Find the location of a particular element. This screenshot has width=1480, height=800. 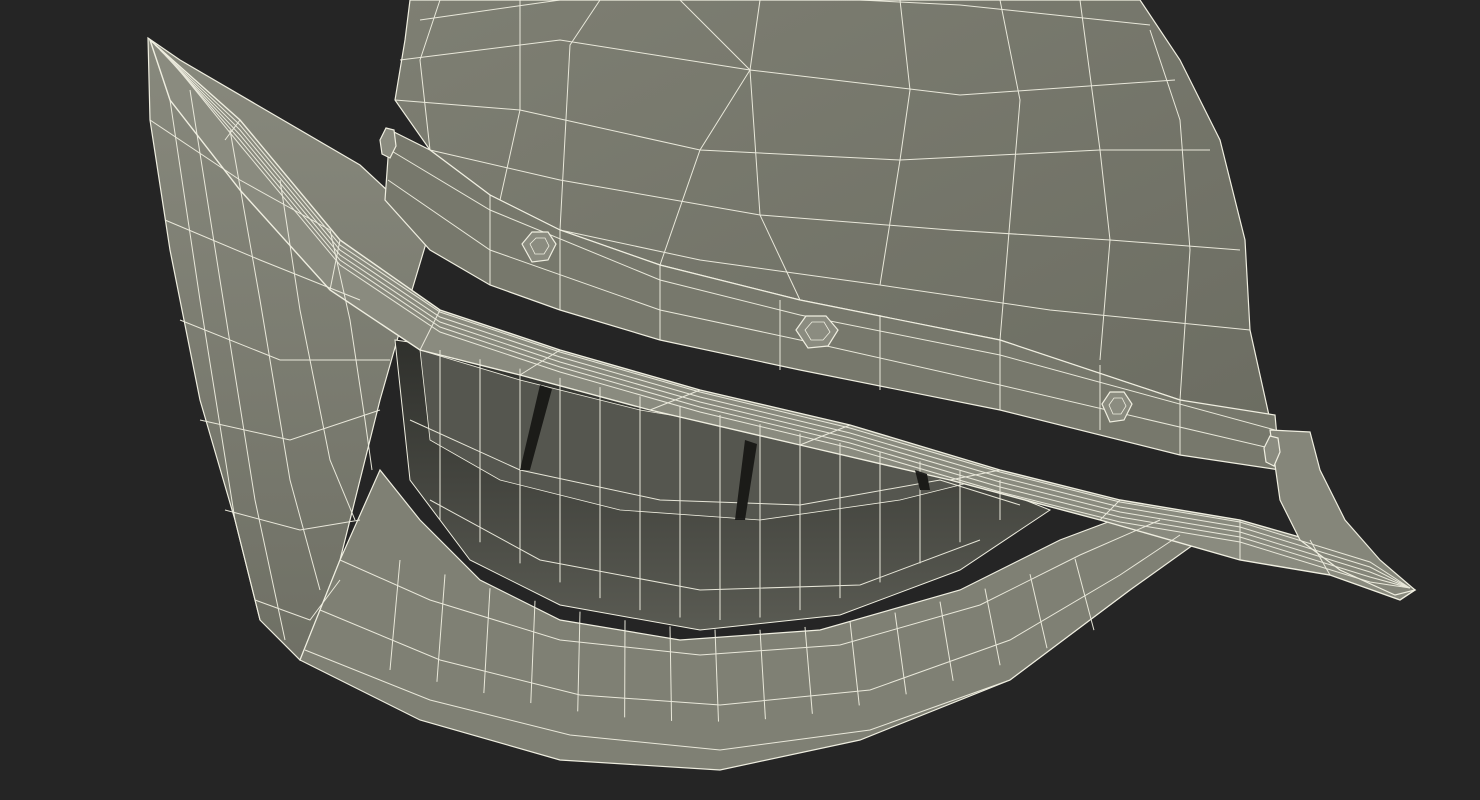

right-brim-tip is located at coordinates (1343, 512).